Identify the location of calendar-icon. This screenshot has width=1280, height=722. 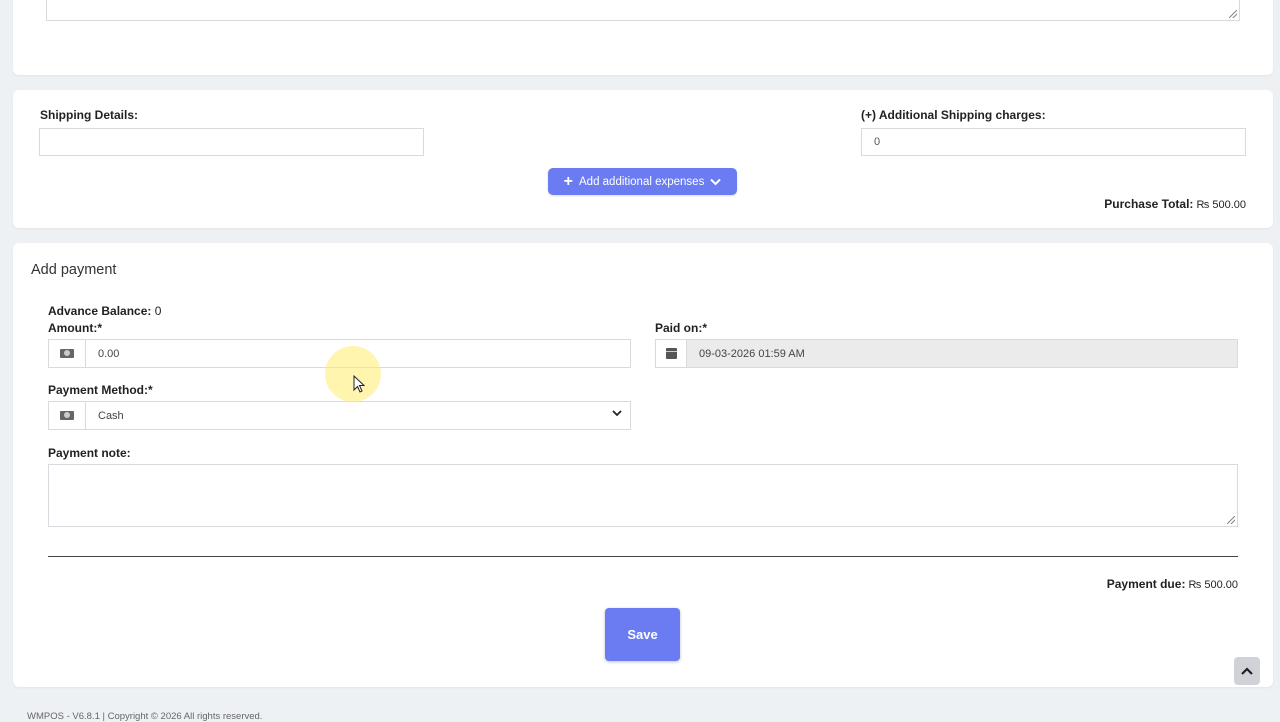
(671, 353).